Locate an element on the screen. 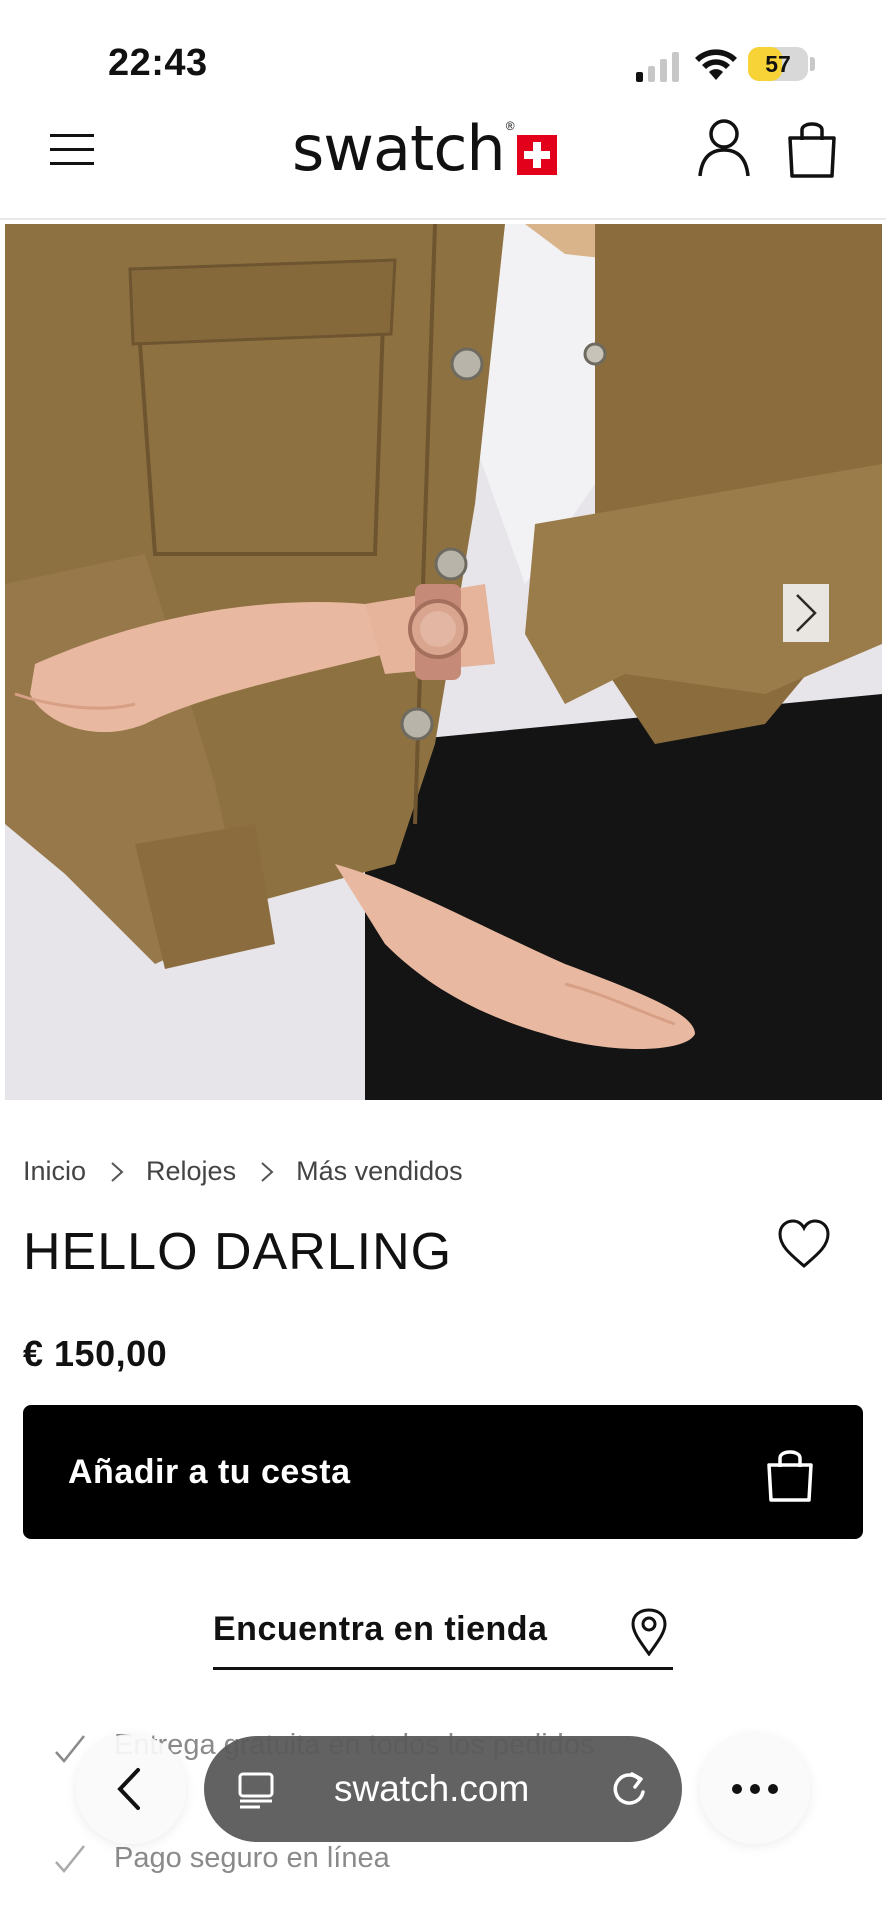 The width and height of the screenshot is (886, 1920). browser-toolbar: swatch.com is located at coordinates (443, 1775).